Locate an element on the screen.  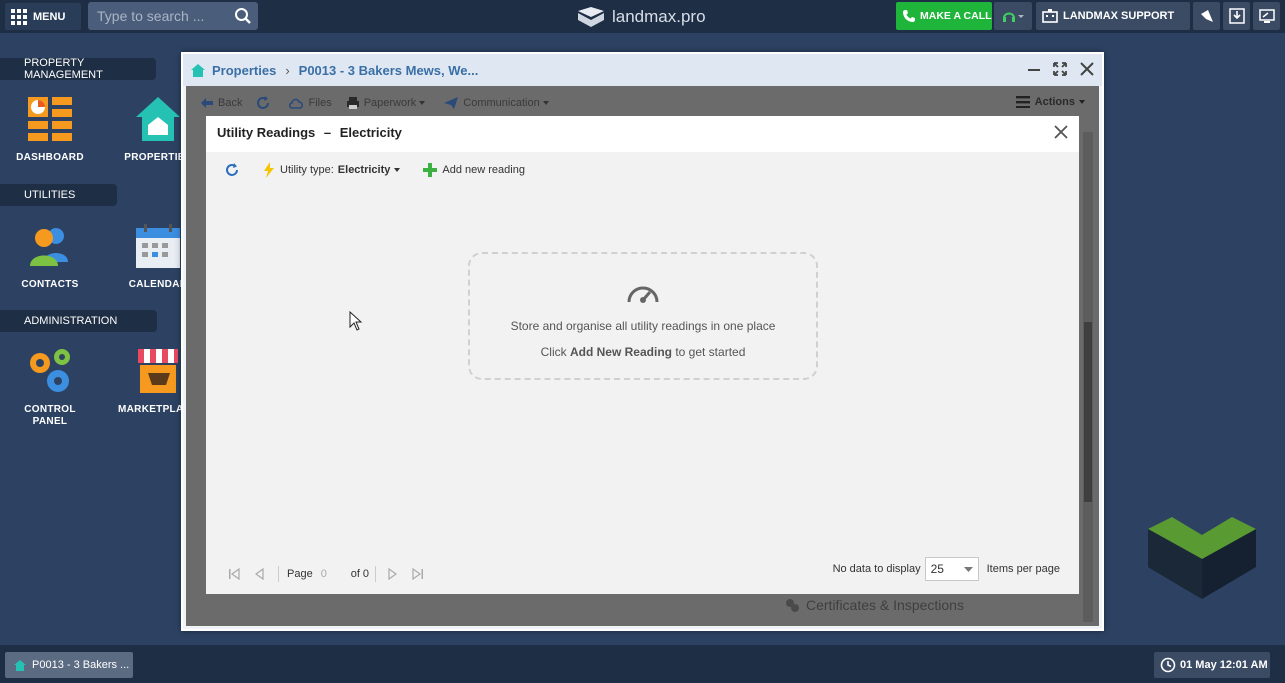
certificates-inspections-item: Certificates & Inspections is located at coordinates (874, 605).